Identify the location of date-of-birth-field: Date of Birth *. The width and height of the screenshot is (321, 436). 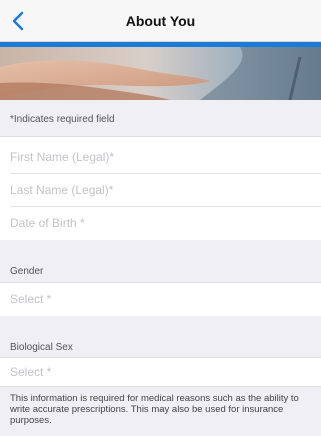
(160, 223).